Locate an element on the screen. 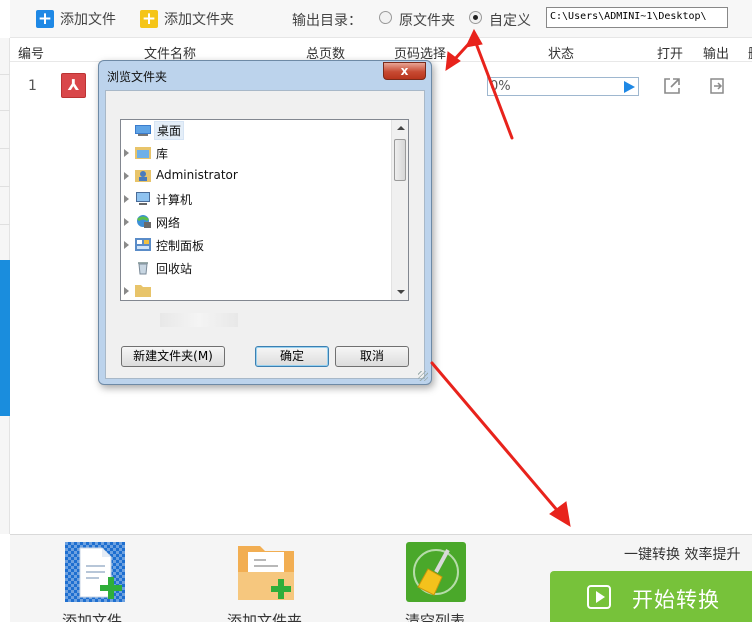 This screenshot has width=752, height=622. user-folder-icon is located at coordinates (143, 176).